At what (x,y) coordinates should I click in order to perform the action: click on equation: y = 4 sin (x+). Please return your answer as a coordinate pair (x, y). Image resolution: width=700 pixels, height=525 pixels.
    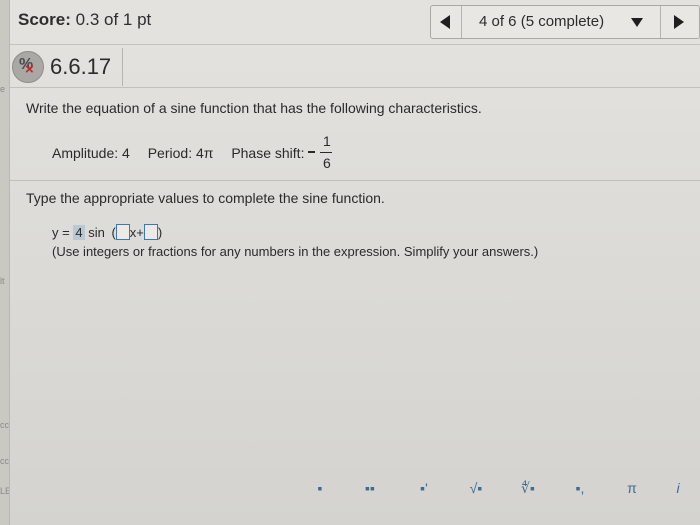
    Looking at the image, I should click on (107, 234).